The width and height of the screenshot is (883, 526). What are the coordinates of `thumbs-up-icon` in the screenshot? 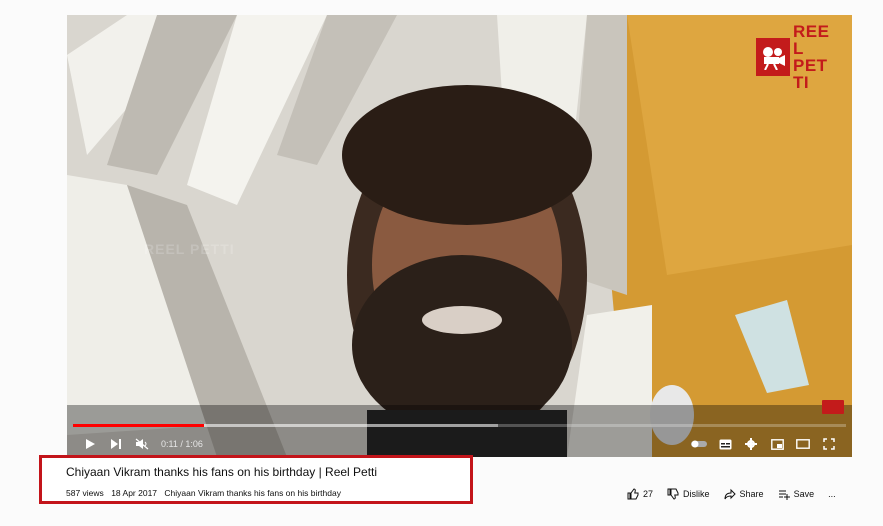 It's located at (633, 494).